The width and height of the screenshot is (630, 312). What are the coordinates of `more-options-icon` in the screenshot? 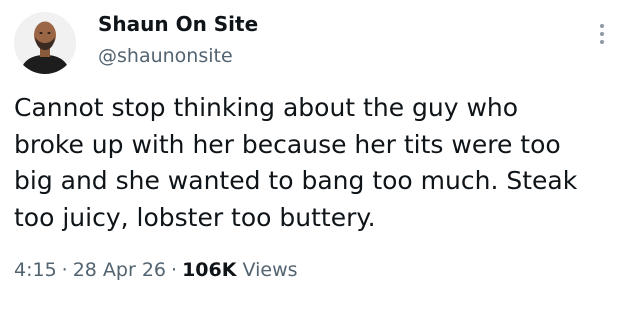 It's located at (602, 37).